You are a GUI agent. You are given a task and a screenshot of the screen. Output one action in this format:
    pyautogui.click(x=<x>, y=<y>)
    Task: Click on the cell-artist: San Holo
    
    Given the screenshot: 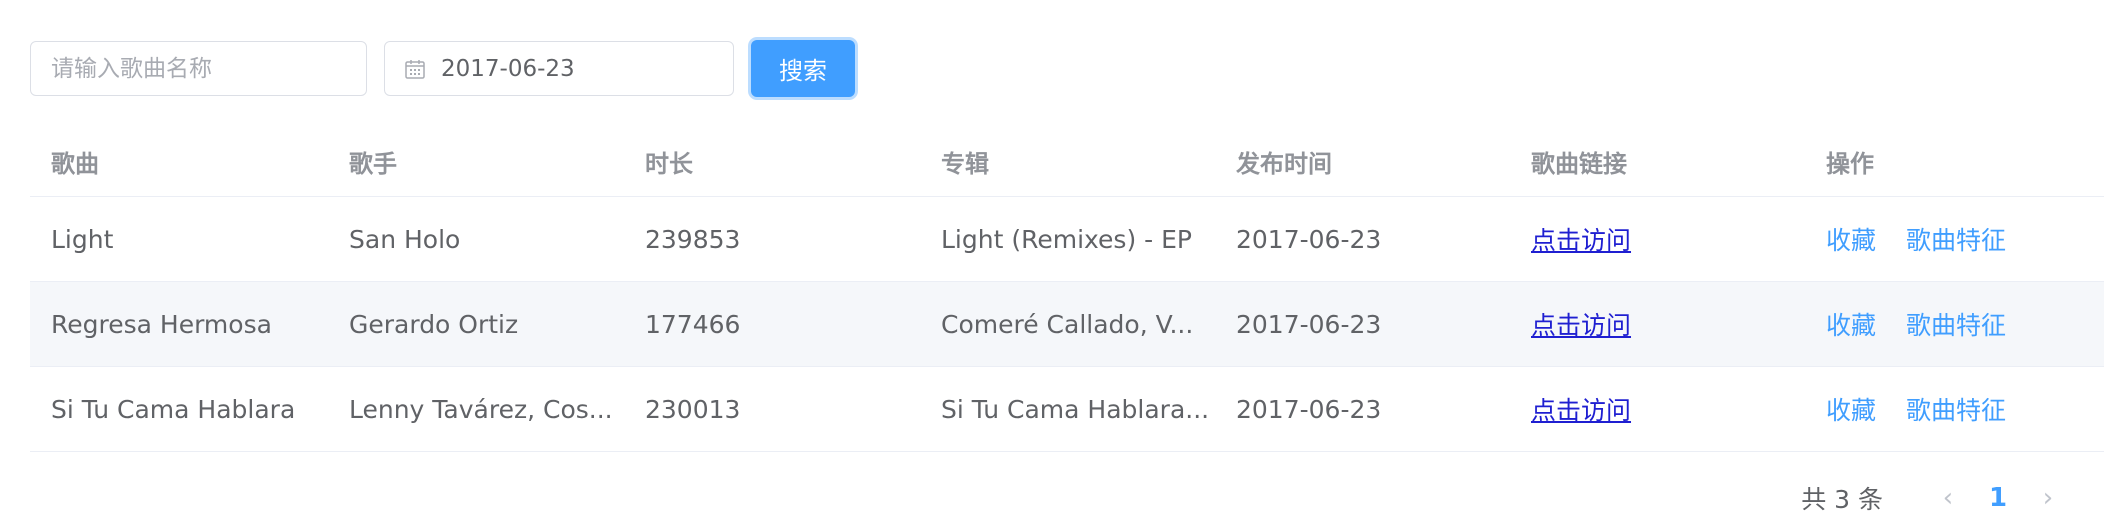 What is the action you would take?
    pyautogui.click(x=405, y=239)
    